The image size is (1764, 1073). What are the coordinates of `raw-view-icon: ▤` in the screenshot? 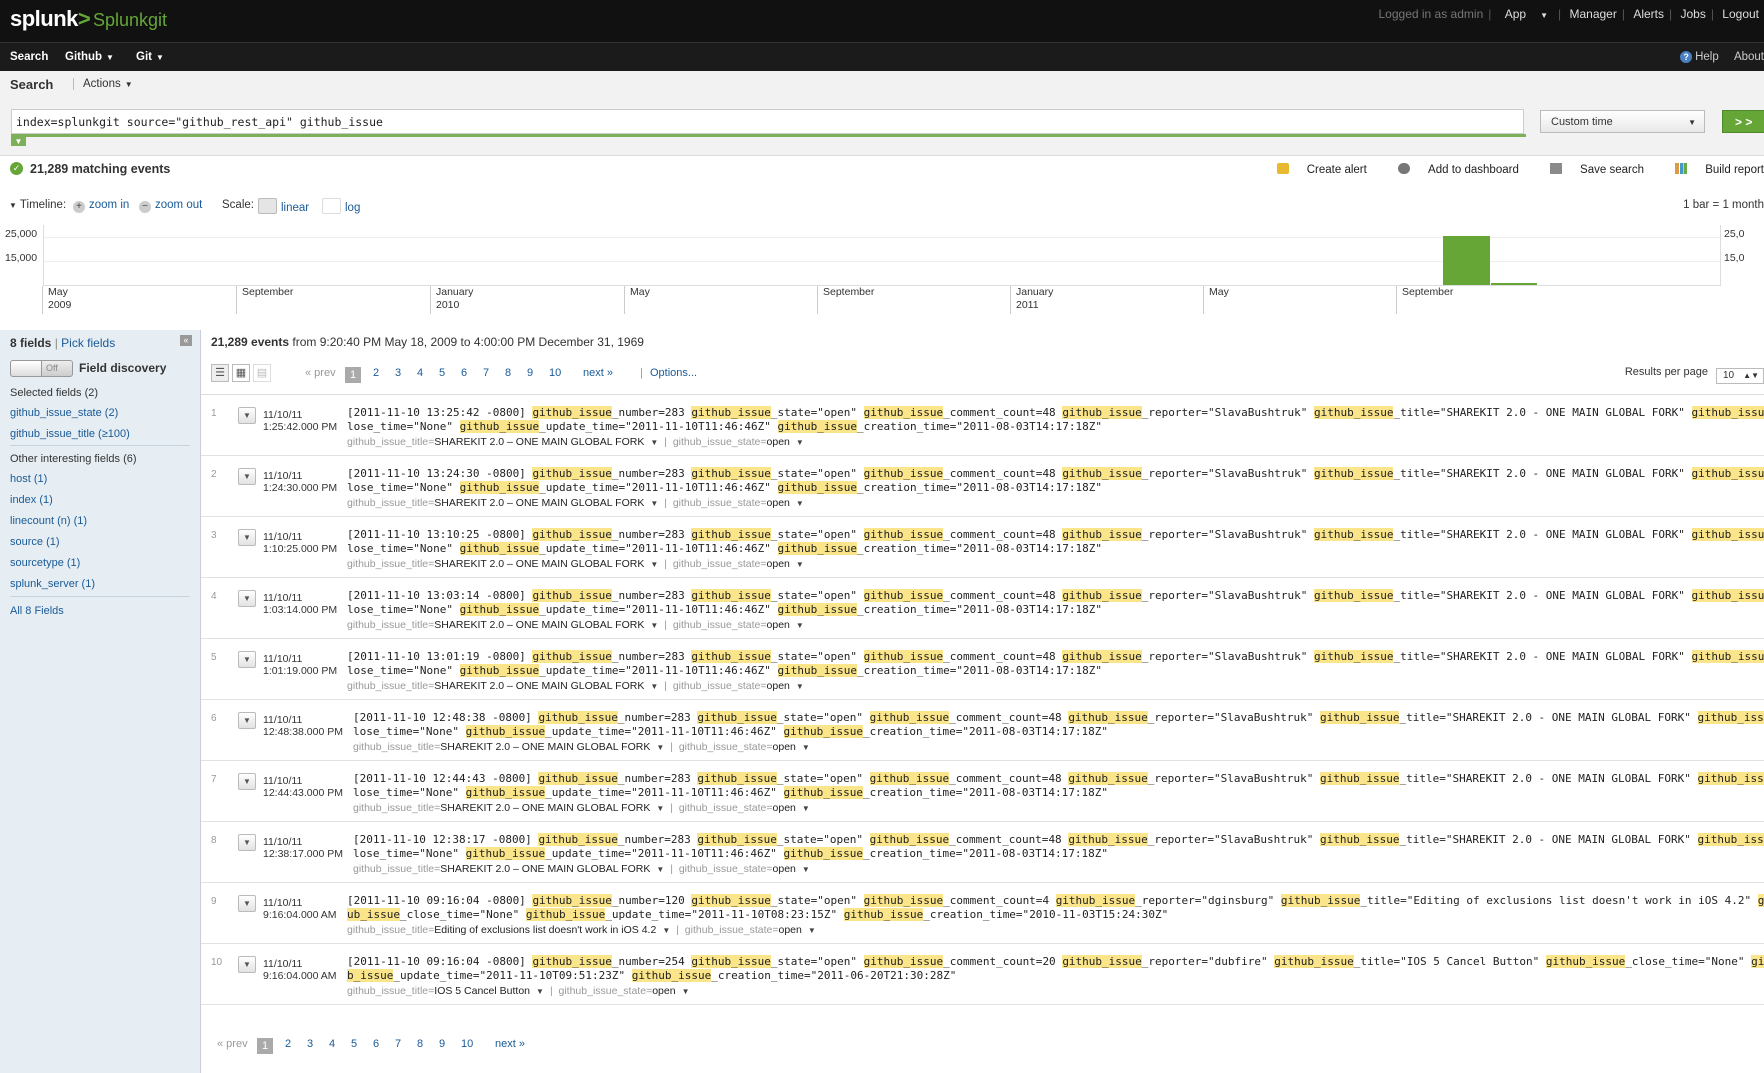 It's located at (262, 373).